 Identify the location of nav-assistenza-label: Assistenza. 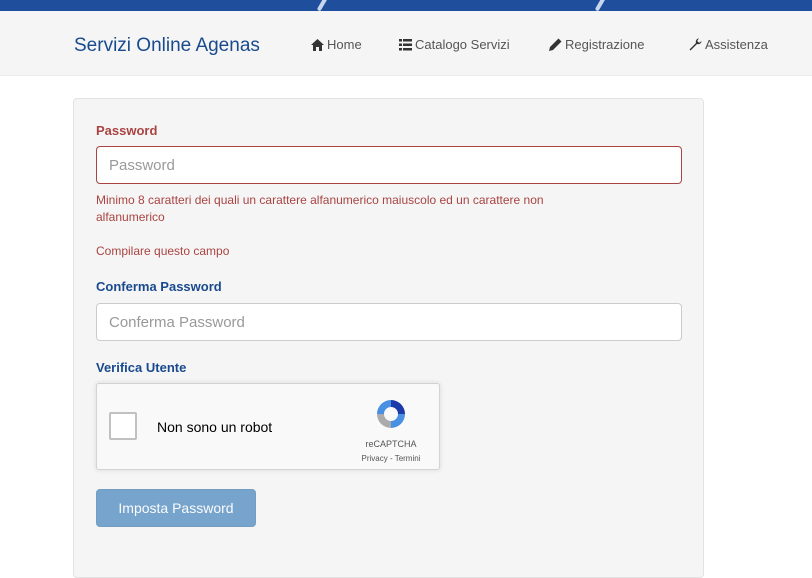
(736, 44).